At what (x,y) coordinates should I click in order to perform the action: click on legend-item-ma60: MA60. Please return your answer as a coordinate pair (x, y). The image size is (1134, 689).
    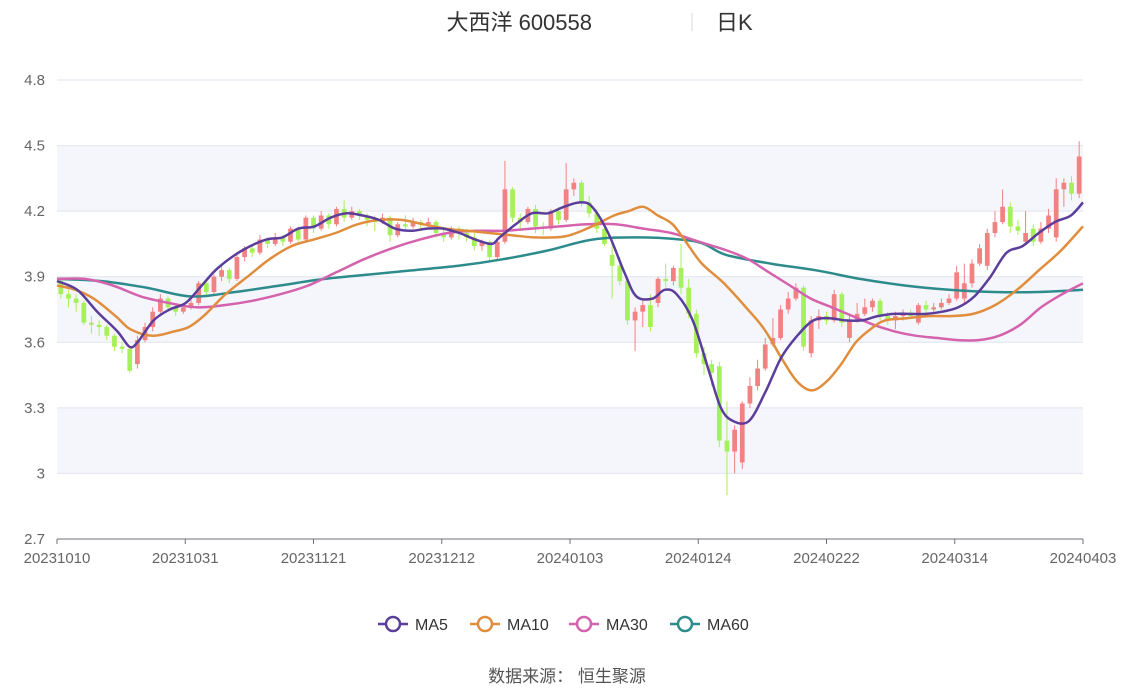
    Looking at the image, I should click on (709, 624).